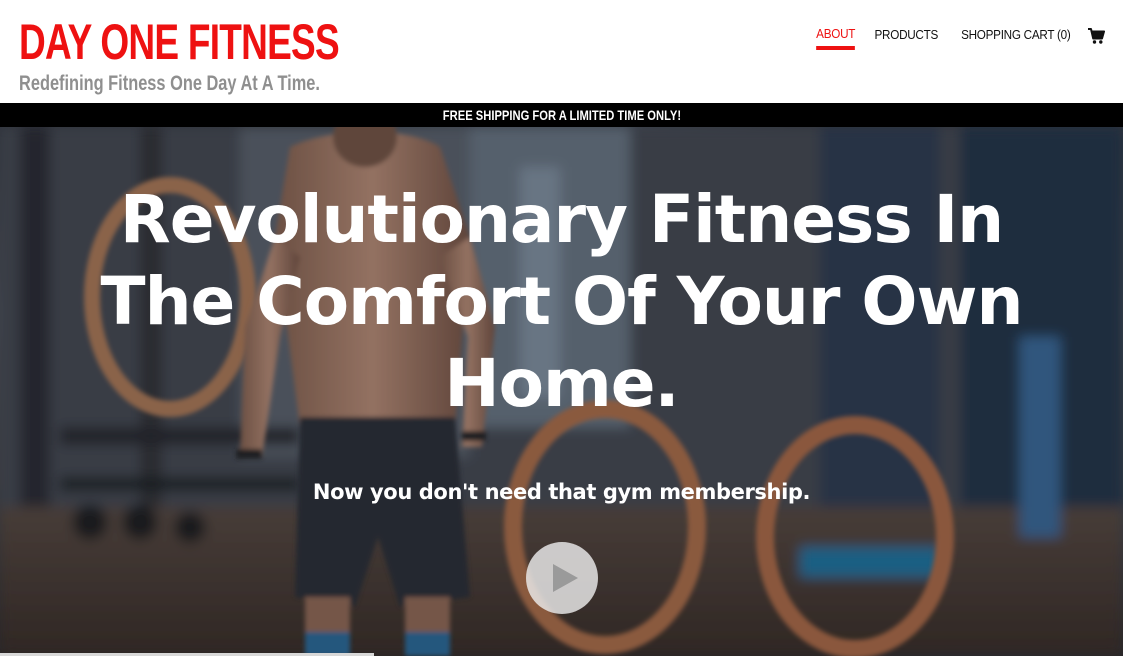  I want to click on brand-tagline: Redefining Fitness One Day At A Time., so click(169, 83).